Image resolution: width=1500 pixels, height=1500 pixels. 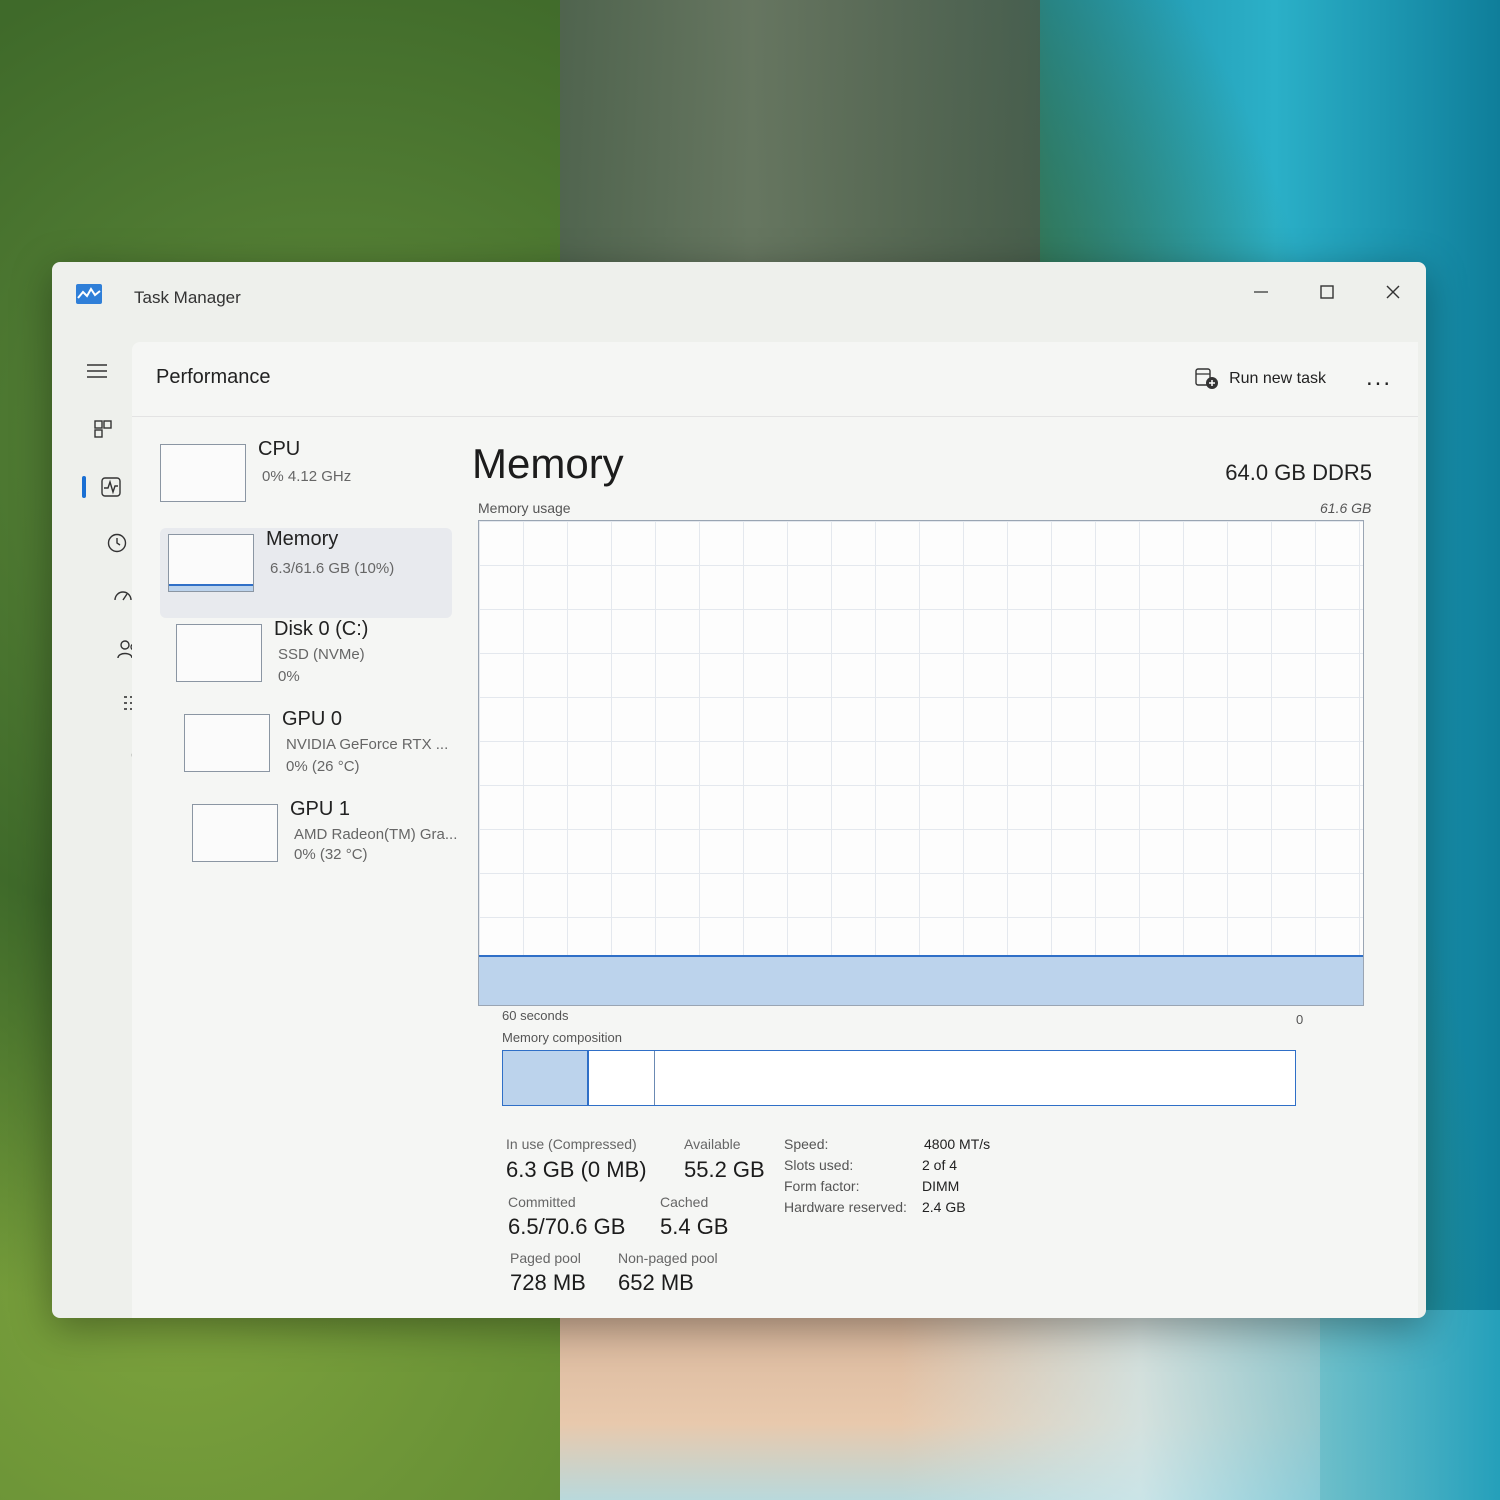 I want to click on maximize-icon, so click(x=1327, y=292).